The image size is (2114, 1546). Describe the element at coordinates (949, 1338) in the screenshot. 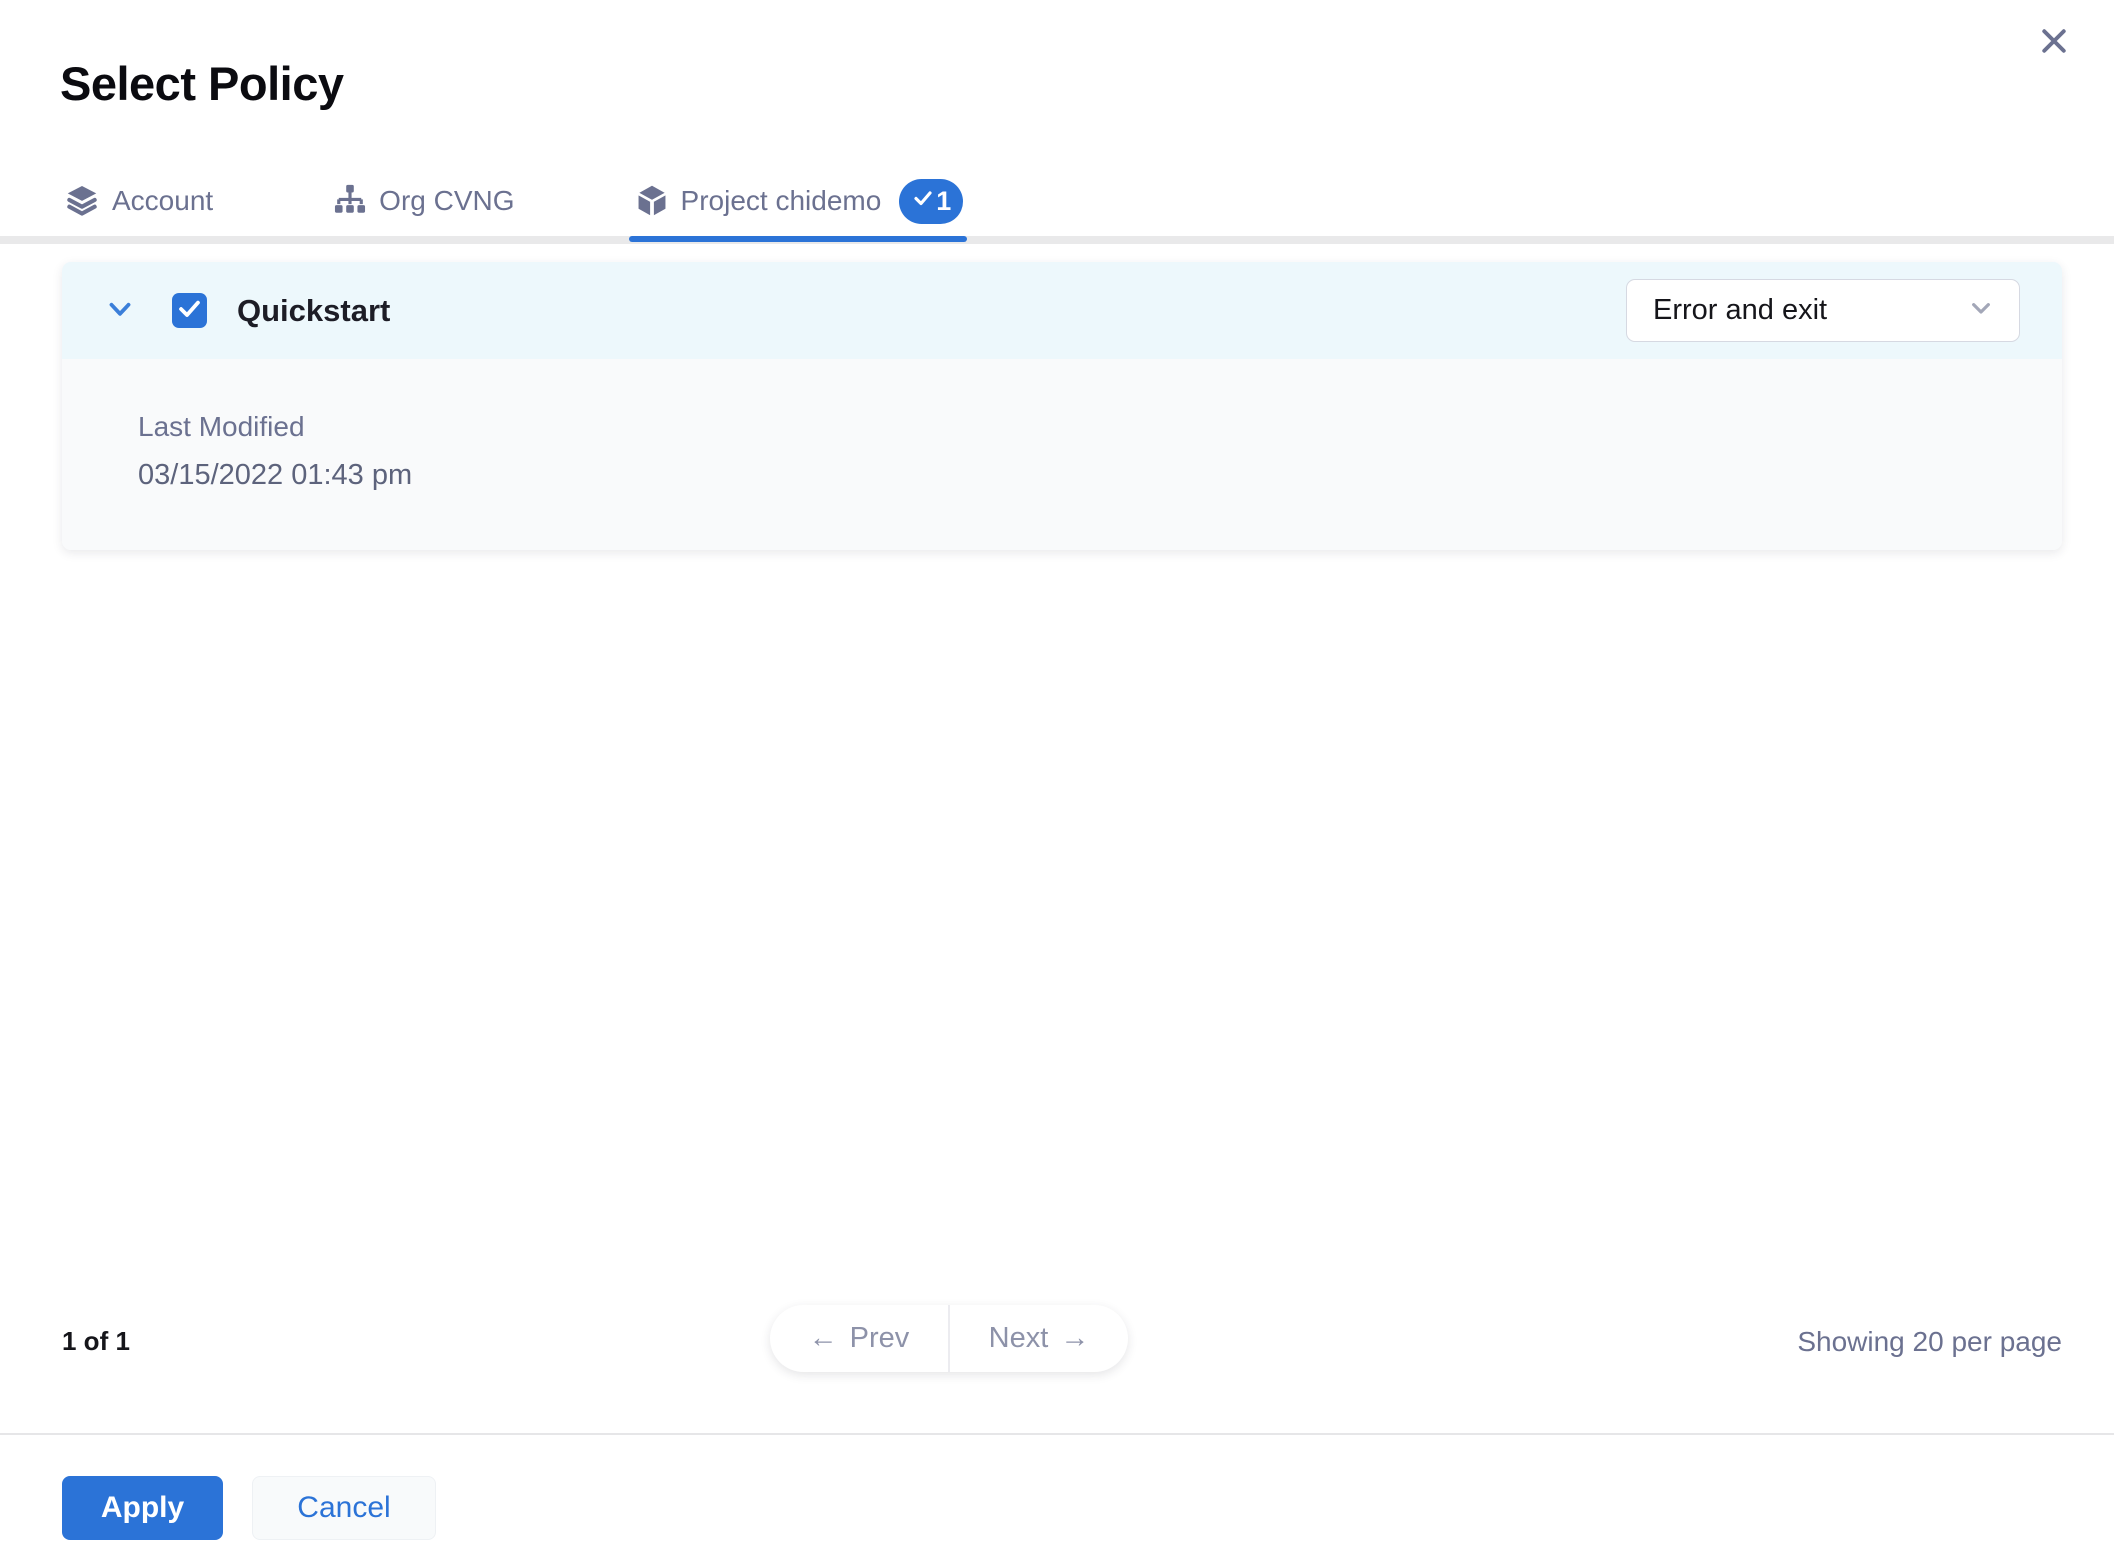

I see `pager: ← Prev Next →` at that location.